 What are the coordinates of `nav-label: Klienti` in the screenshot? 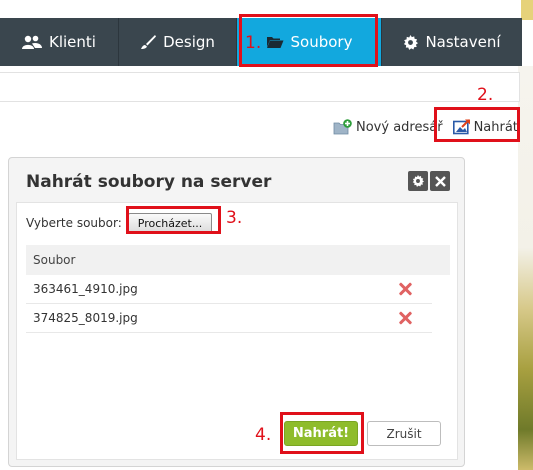 It's located at (72, 42).